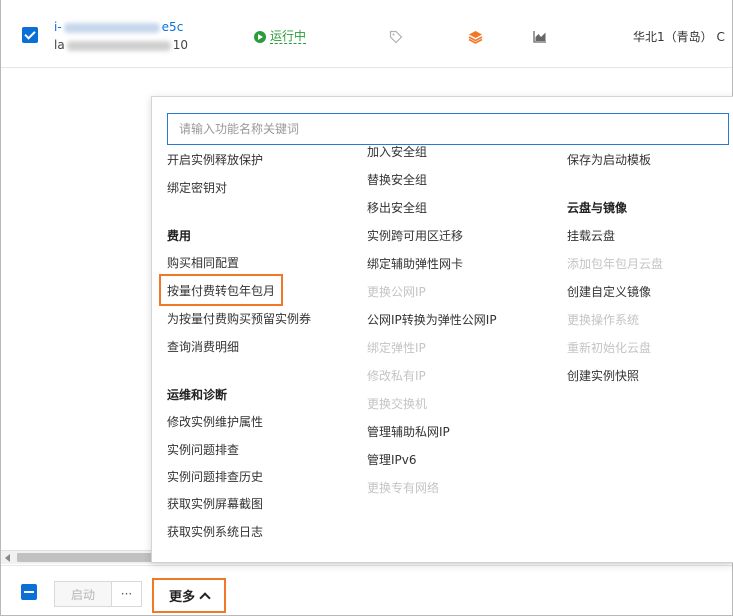 This screenshot has width=733, height=616. What do you see at coordinates (59, 45) in the screenshot?
I see `instance-name-prefix: la` at bounding box center [59, 45].